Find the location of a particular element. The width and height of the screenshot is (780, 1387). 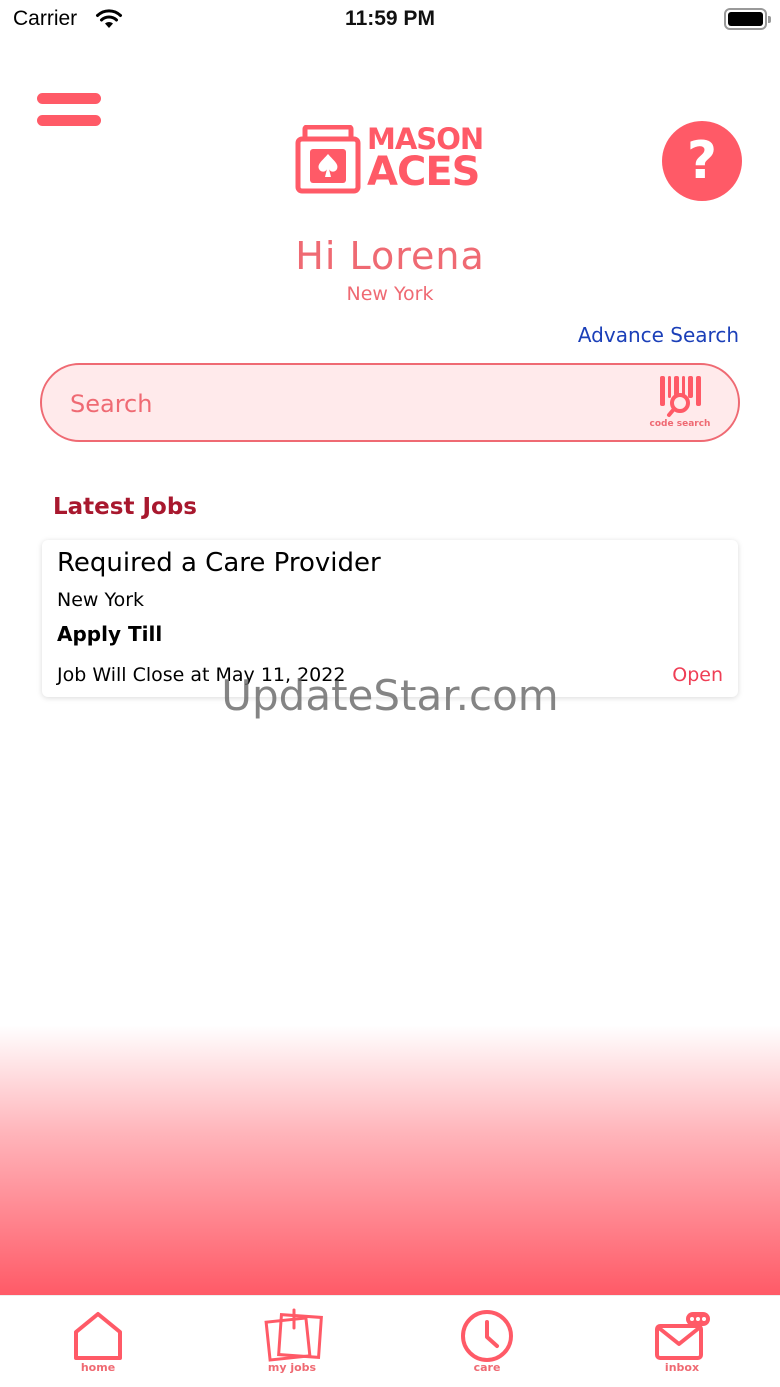

jar-spade-icon is located at coordinates (328, 159).